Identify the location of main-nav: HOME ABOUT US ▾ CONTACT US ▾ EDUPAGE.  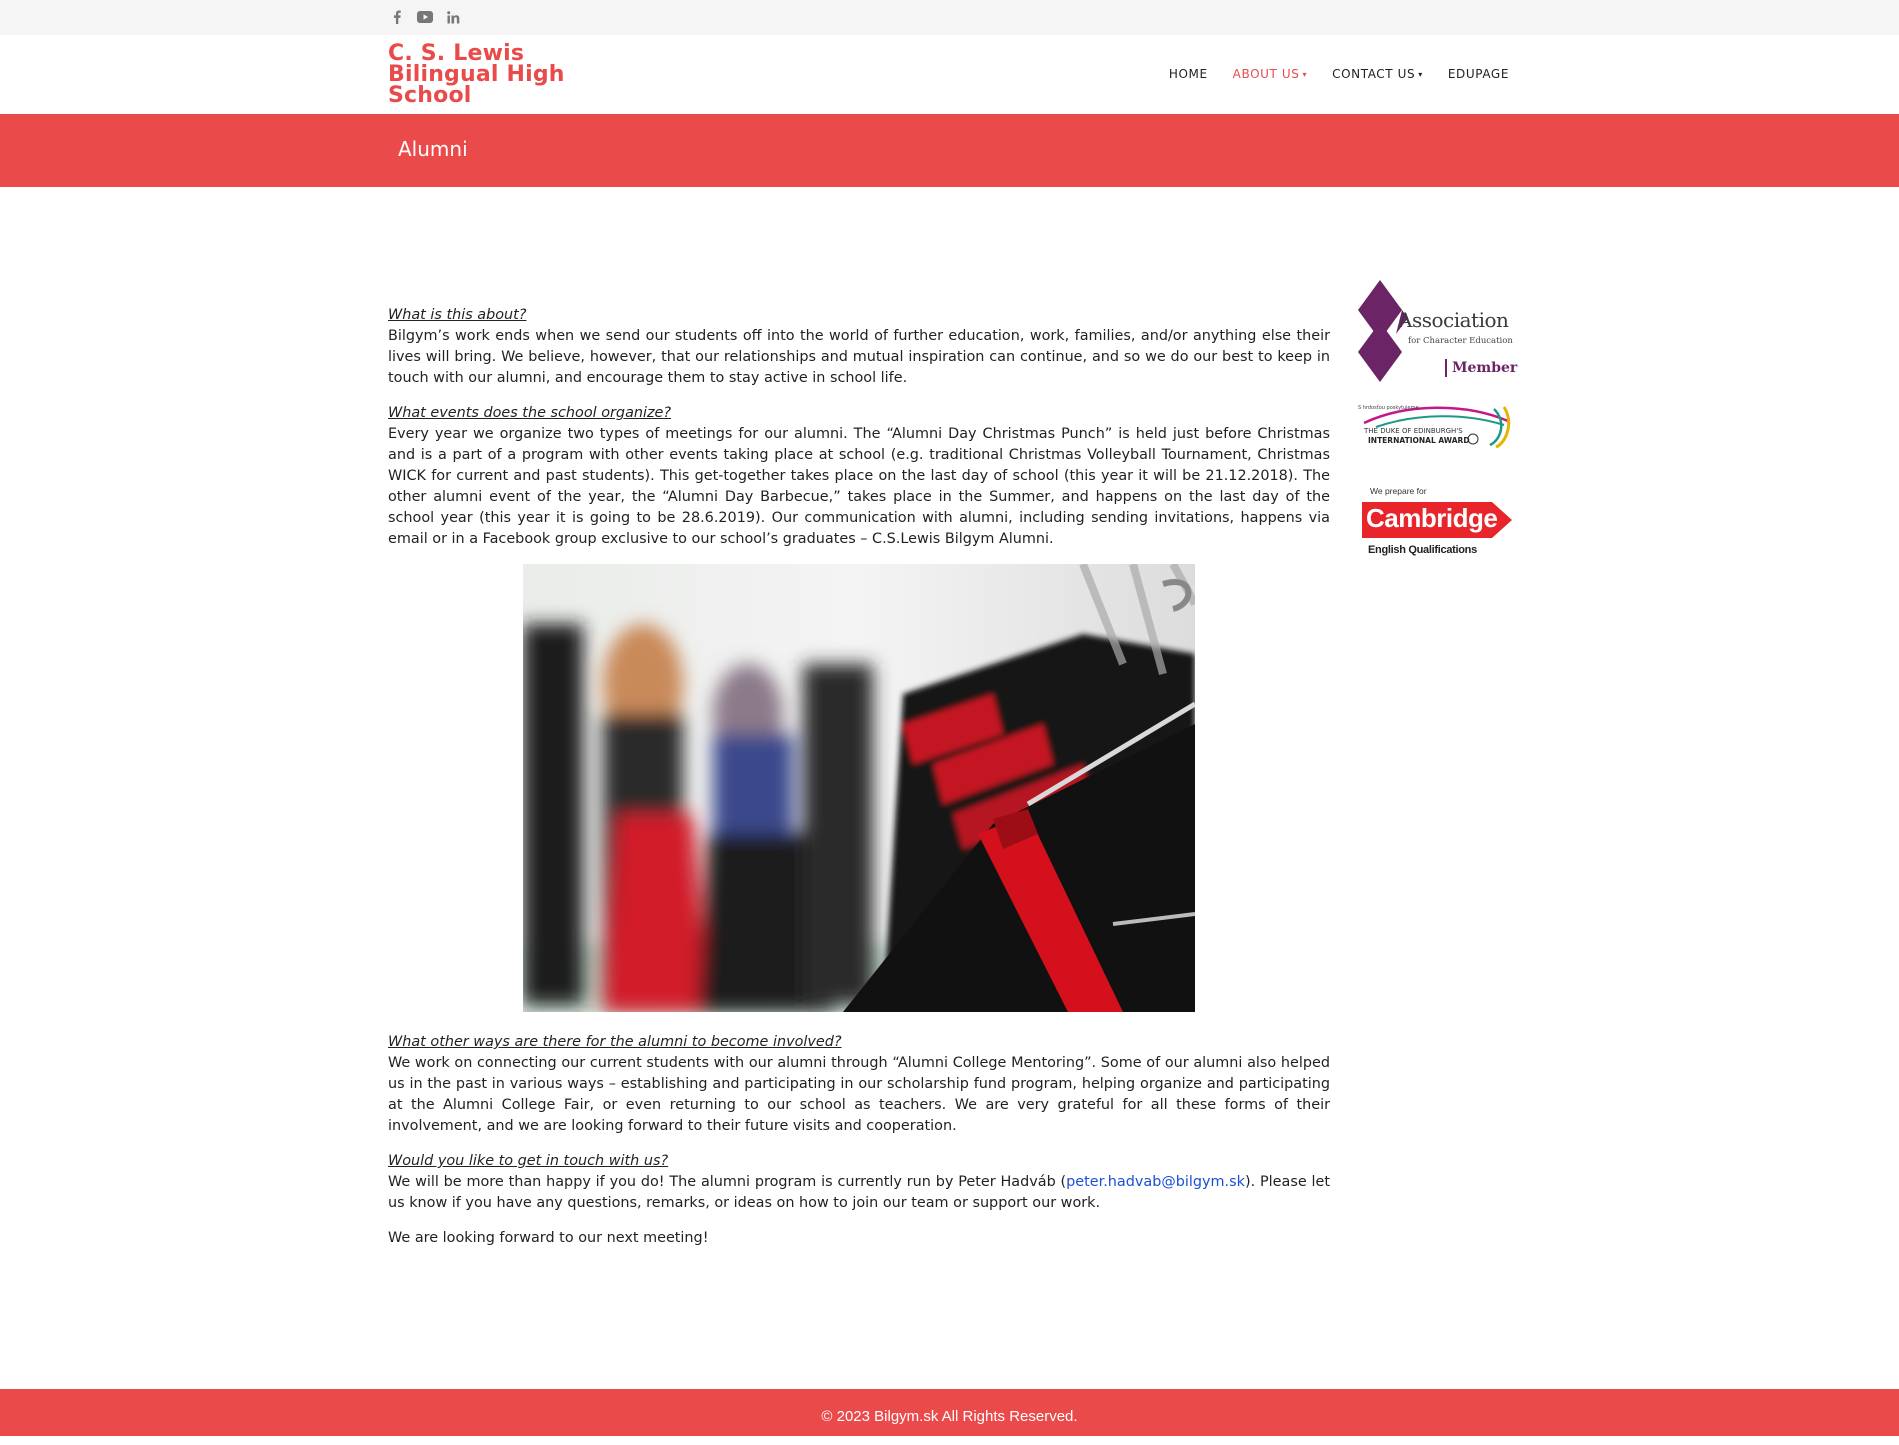
(1339, 74).